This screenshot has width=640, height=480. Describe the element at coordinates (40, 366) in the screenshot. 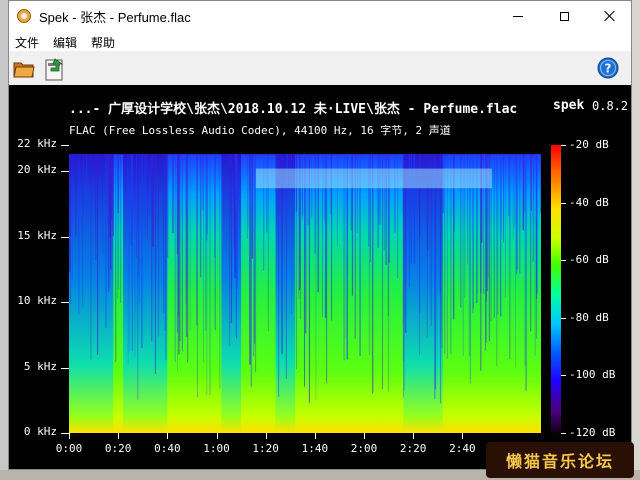

I see `frequency-tick-label: 5 kHz` at that location.